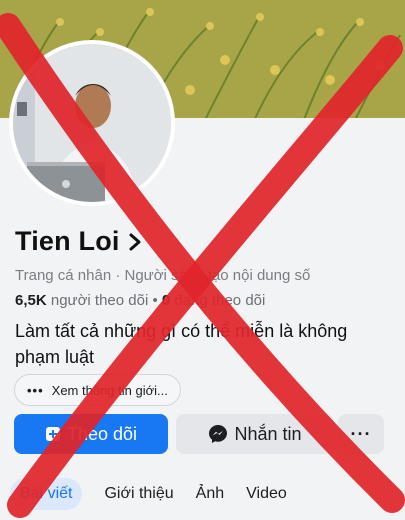 The width and height of the screenshot is (405, 520). Describe the element at coordinates (210, 494) in the screenshot. I see `tab-photos: Ảnh` at that location.